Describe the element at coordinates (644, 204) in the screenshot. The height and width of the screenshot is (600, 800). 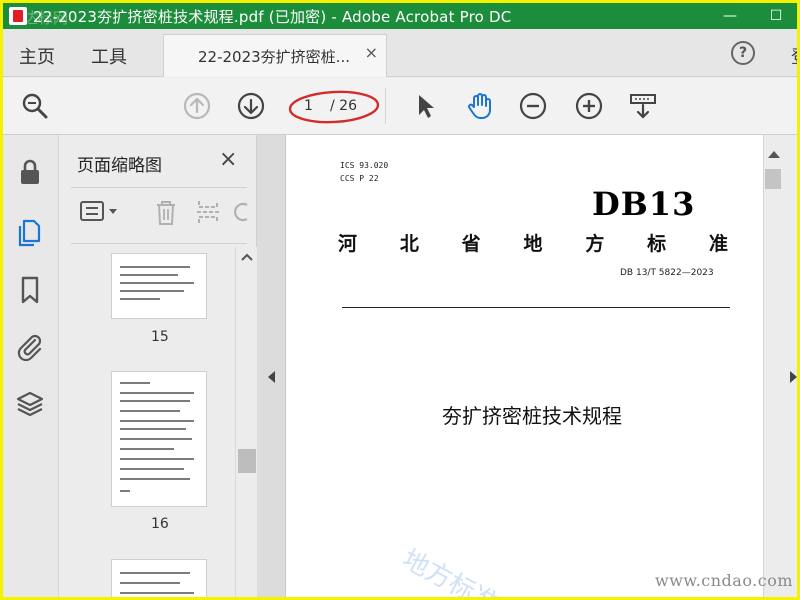
I see `db13-logo: DB13` at that location.